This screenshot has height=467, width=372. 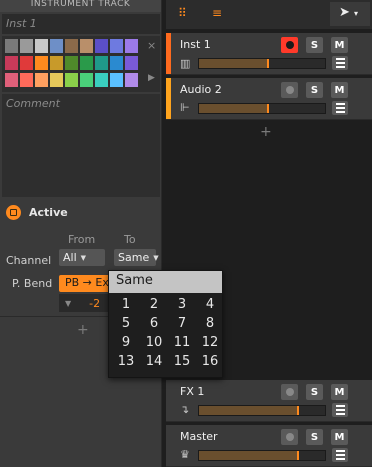 I want to click on menu-item-channel: 9, so click(x=126, y=344).